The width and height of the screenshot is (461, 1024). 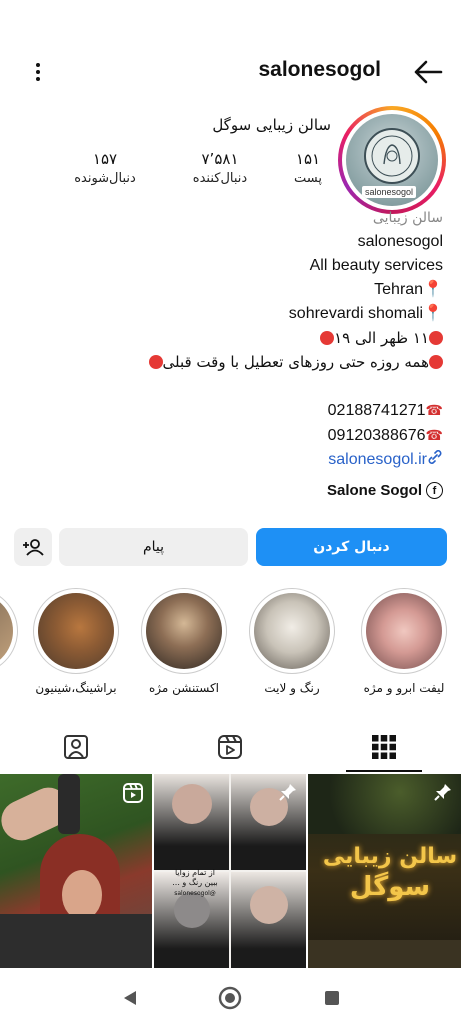 I want to click on profile-tabs, so click(x=230, y=747).